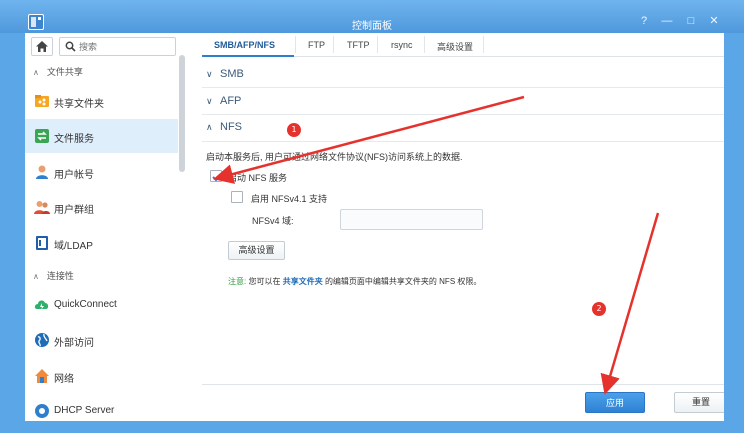 Image resolution: width=744 pixels, height=433 pixels. Describe the element at coordinates (455, 46) in the screenshot. I see `tab-advanced-settings: 高级设置` at that location.